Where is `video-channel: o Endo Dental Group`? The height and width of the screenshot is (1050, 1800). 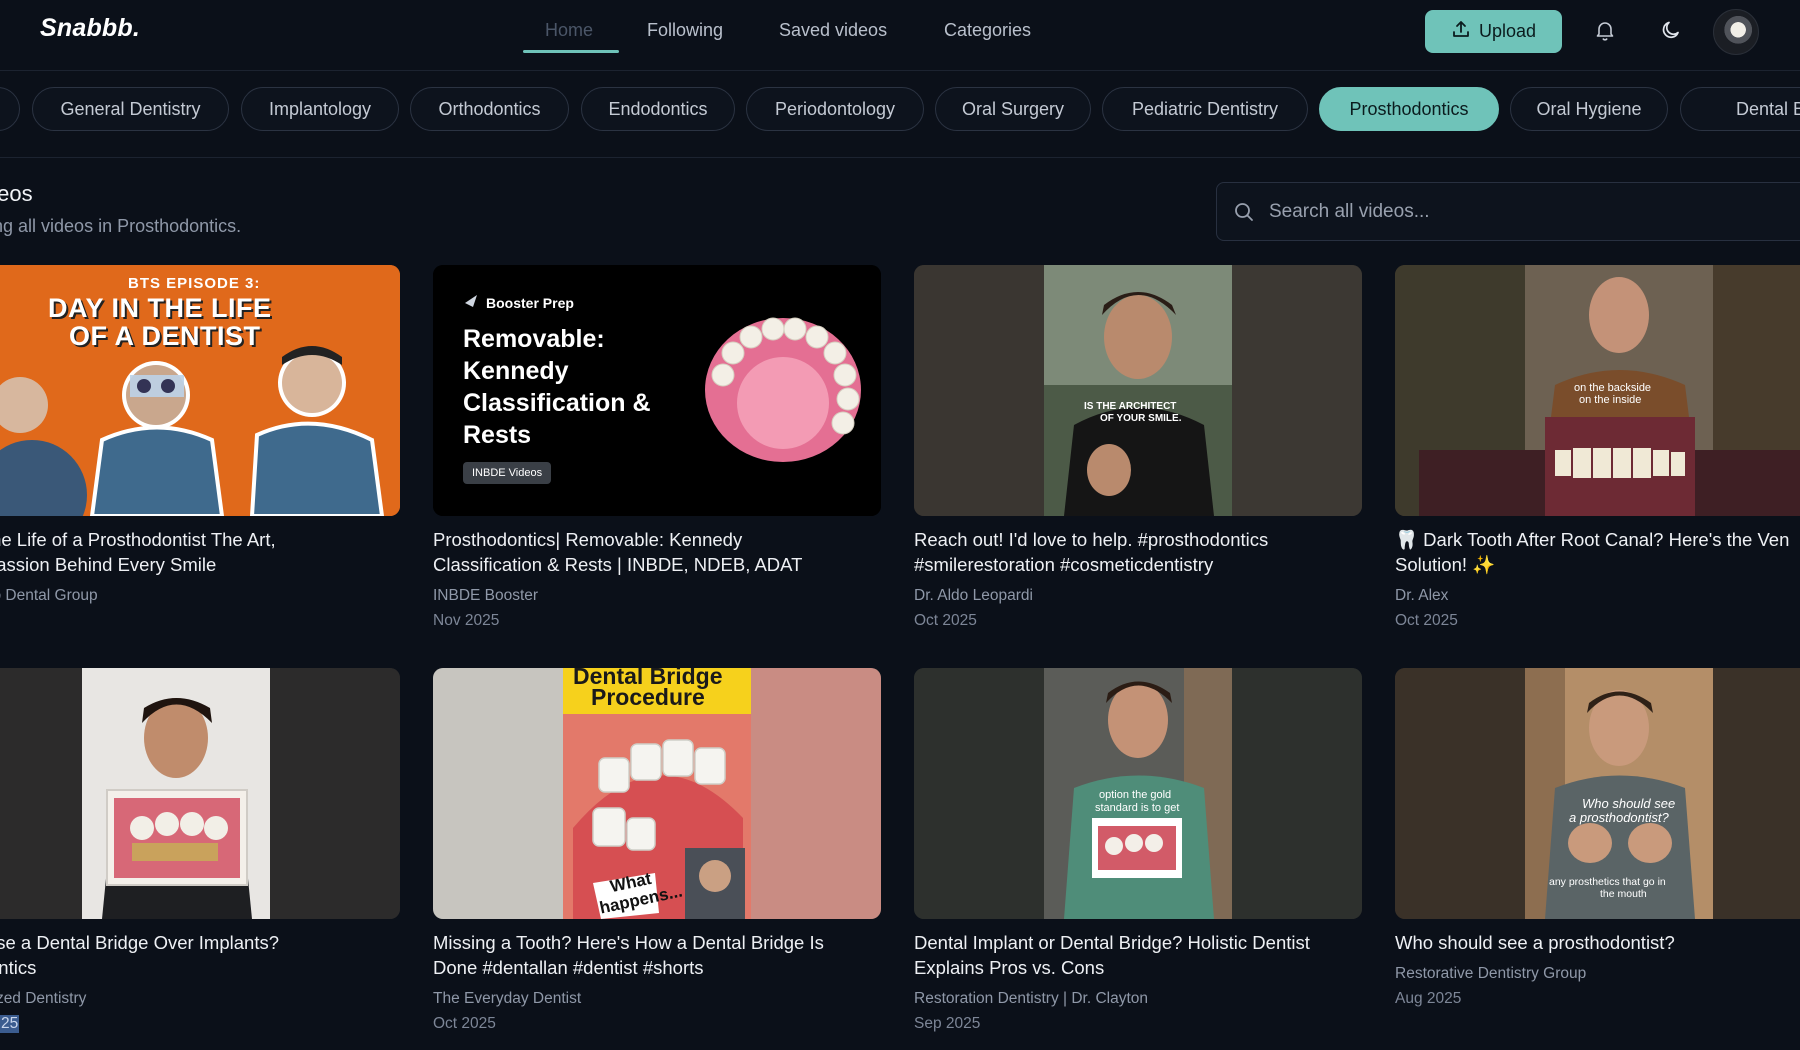
video-channel: o Endo Dental Group is located at coordinates (49, 596).